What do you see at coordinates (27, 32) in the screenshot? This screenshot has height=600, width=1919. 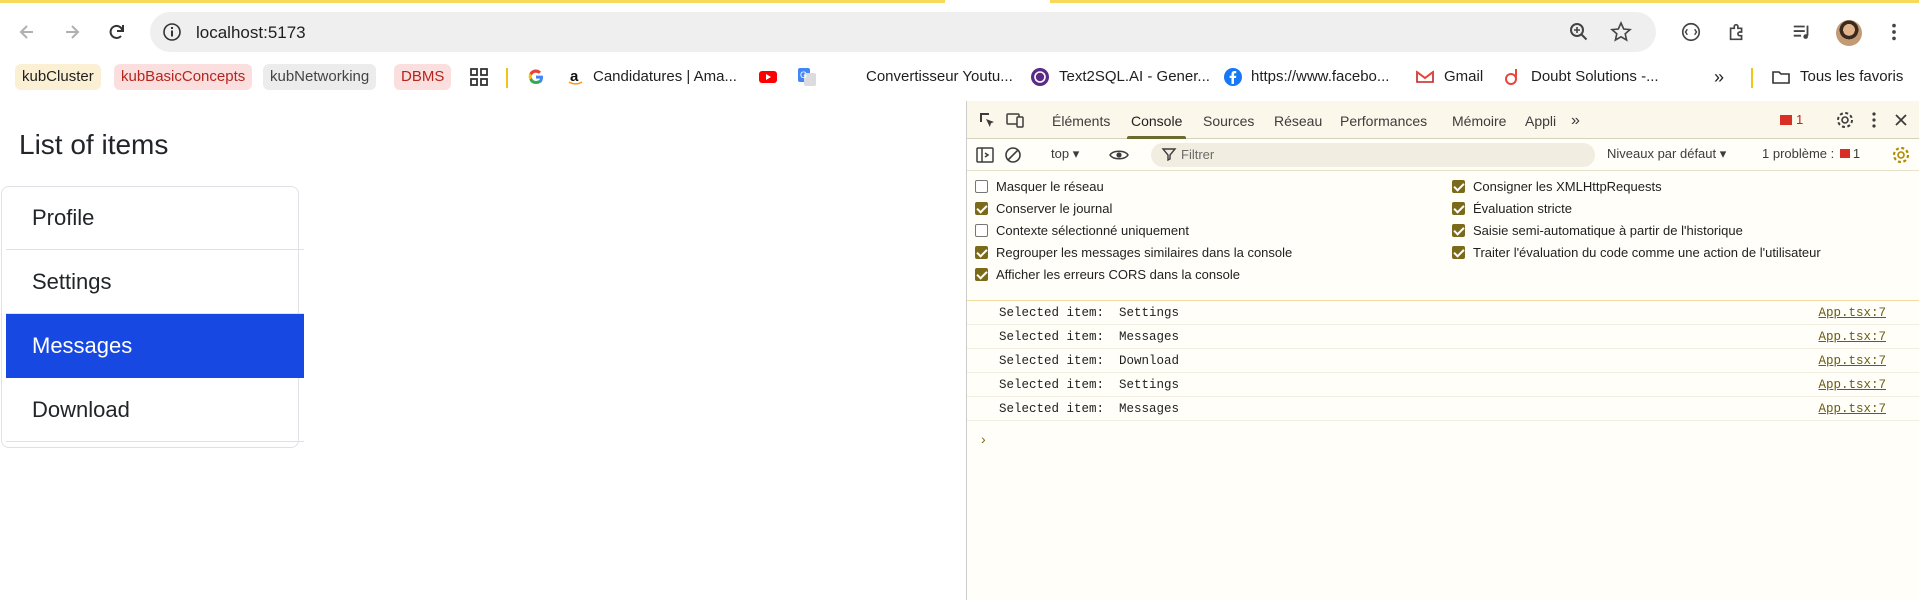 I see `back-icon` at bounding box center [27, 32].